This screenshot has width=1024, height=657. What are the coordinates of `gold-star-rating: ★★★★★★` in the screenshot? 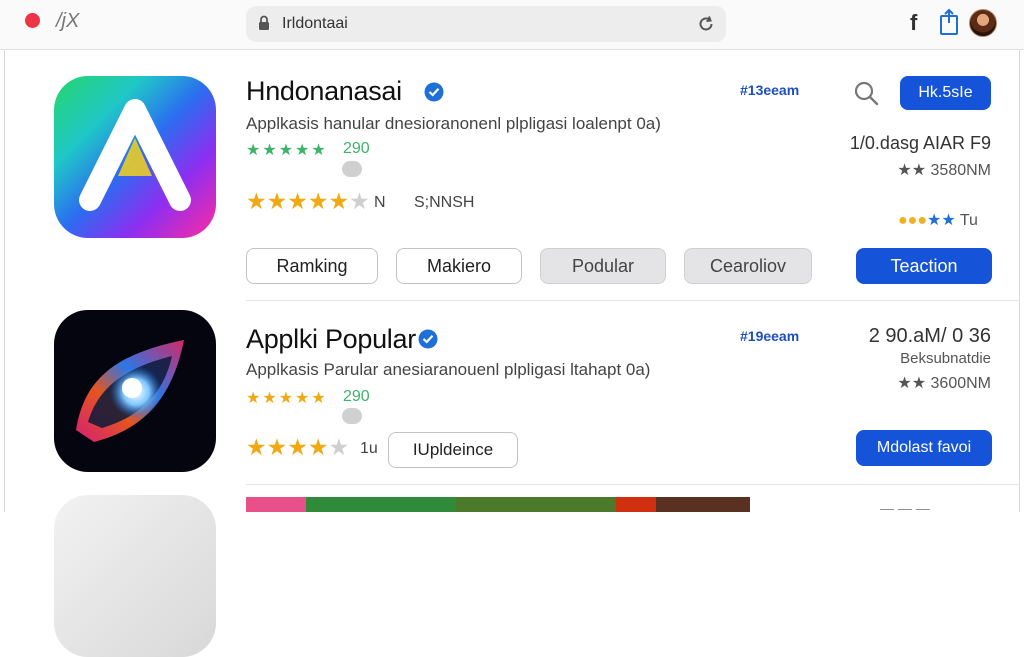 It's located at (308, 201).